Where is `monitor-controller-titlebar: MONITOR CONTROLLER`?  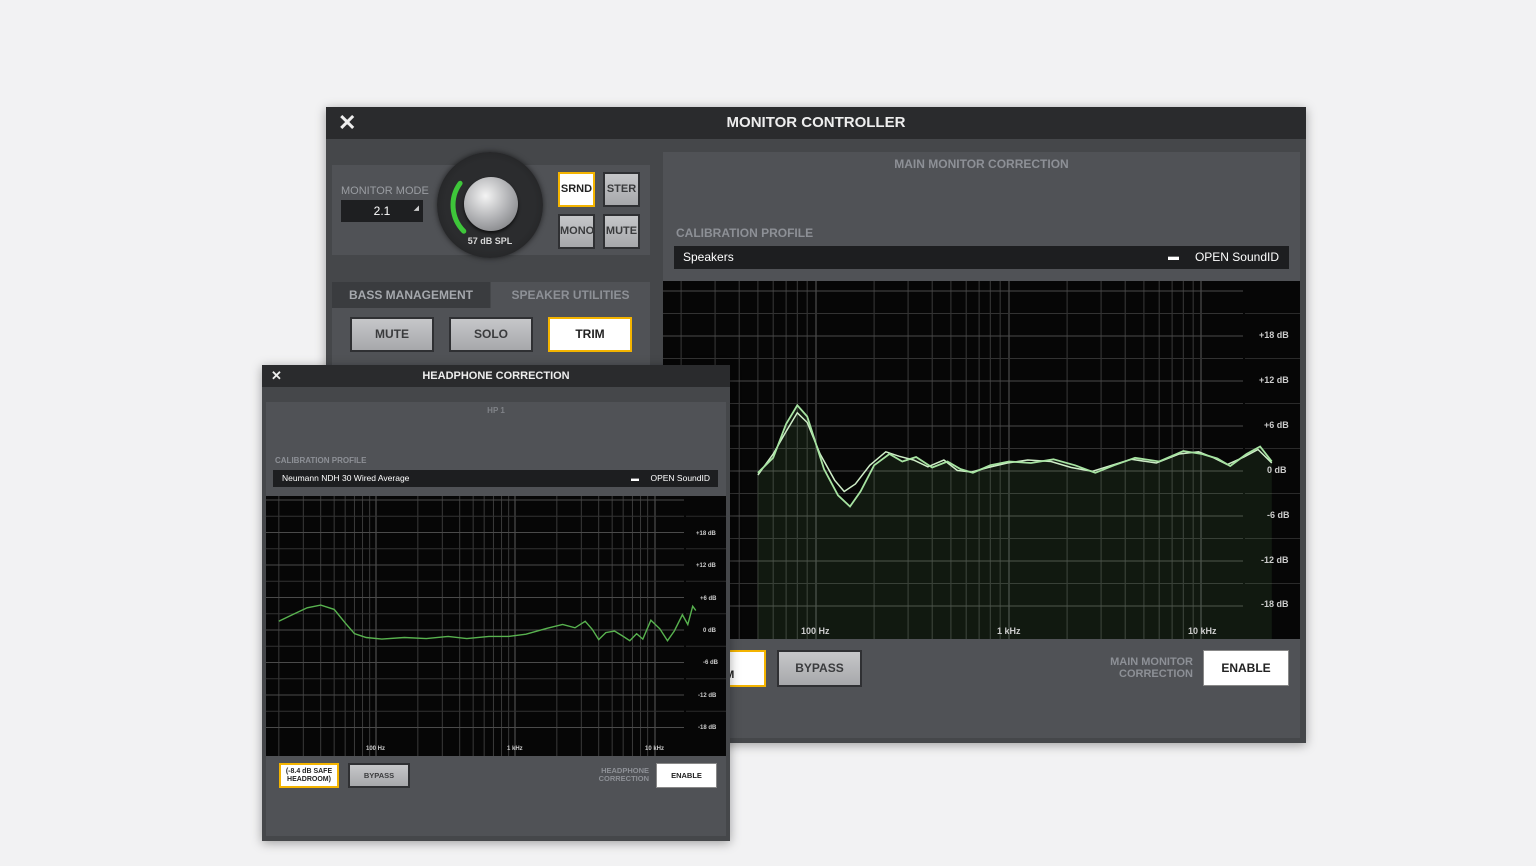
monitor-controller-titlebar: MONITOR CONTROLLER is located at coordinates (816, 123).